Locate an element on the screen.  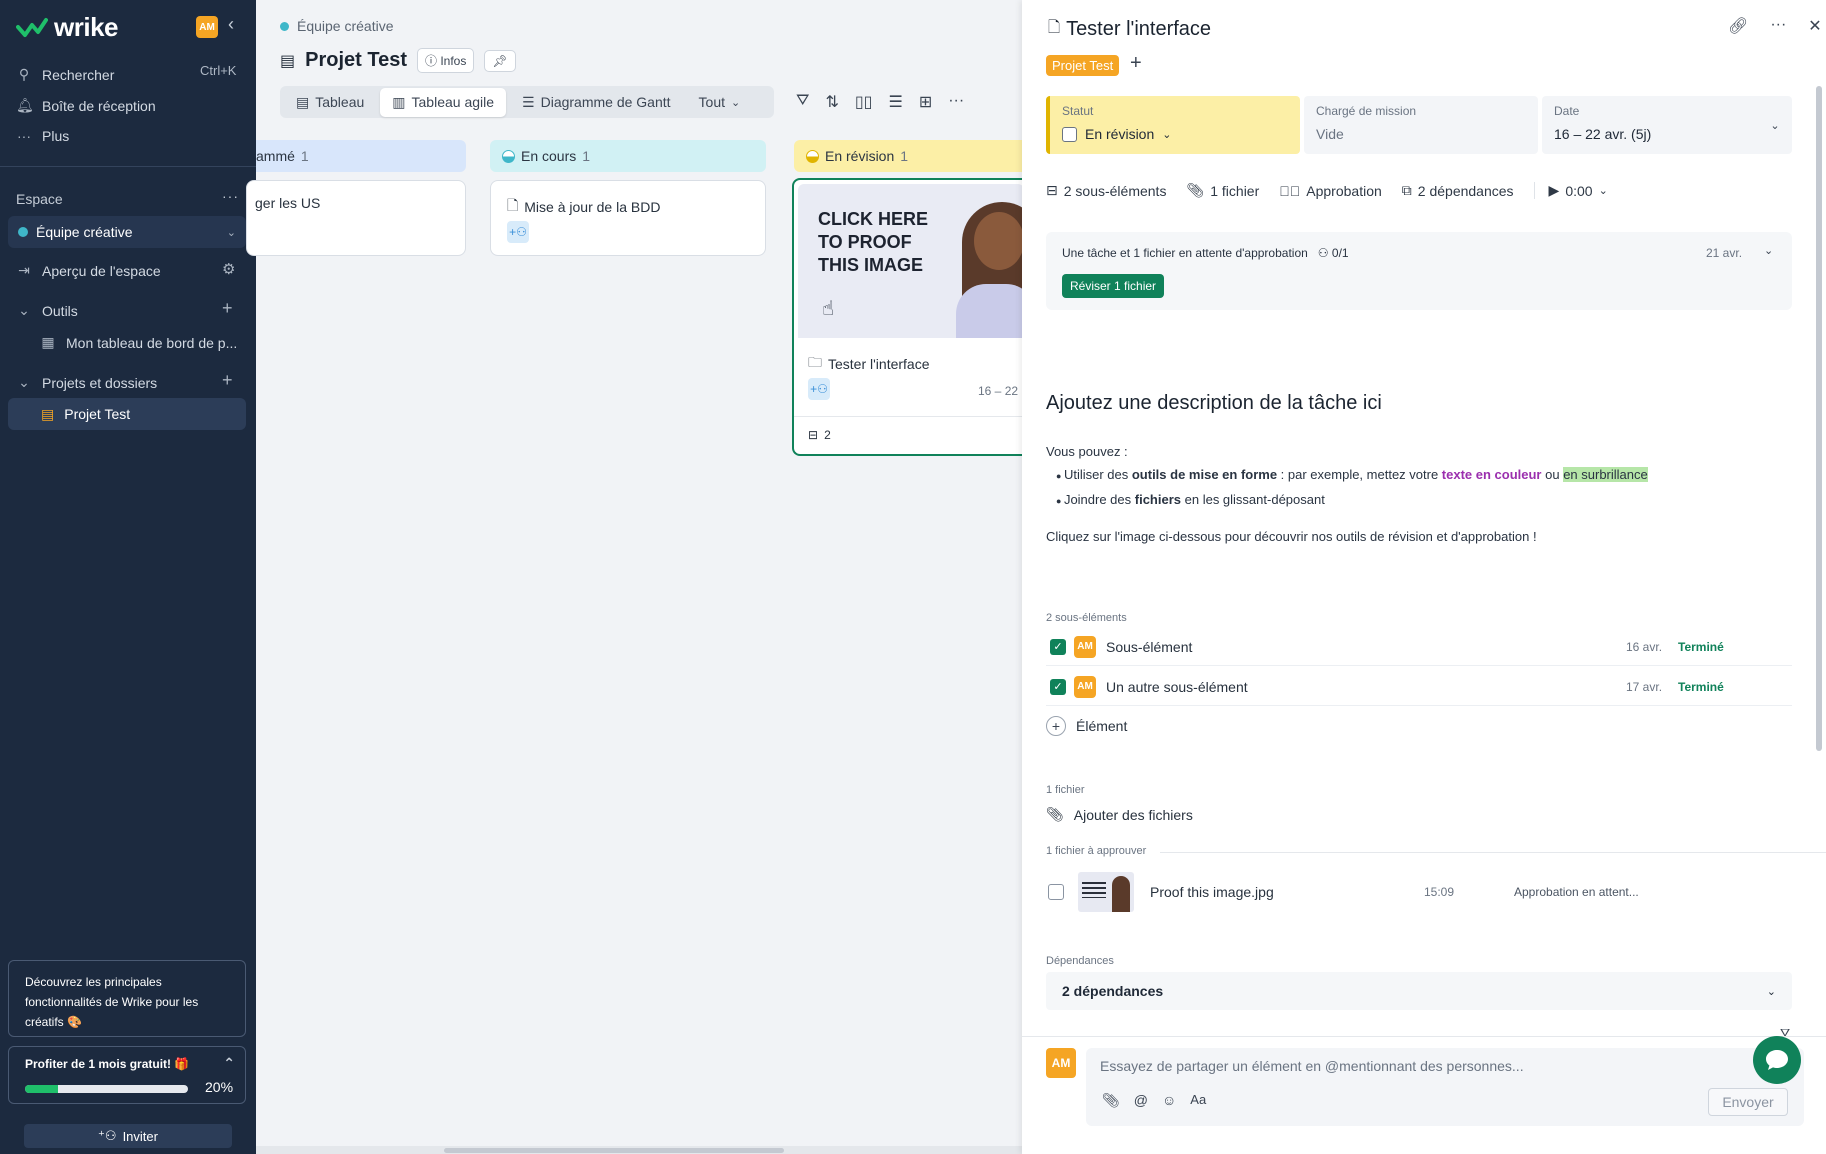
subtask-count: ⊟ 2 is located at coordinates (819, 435).